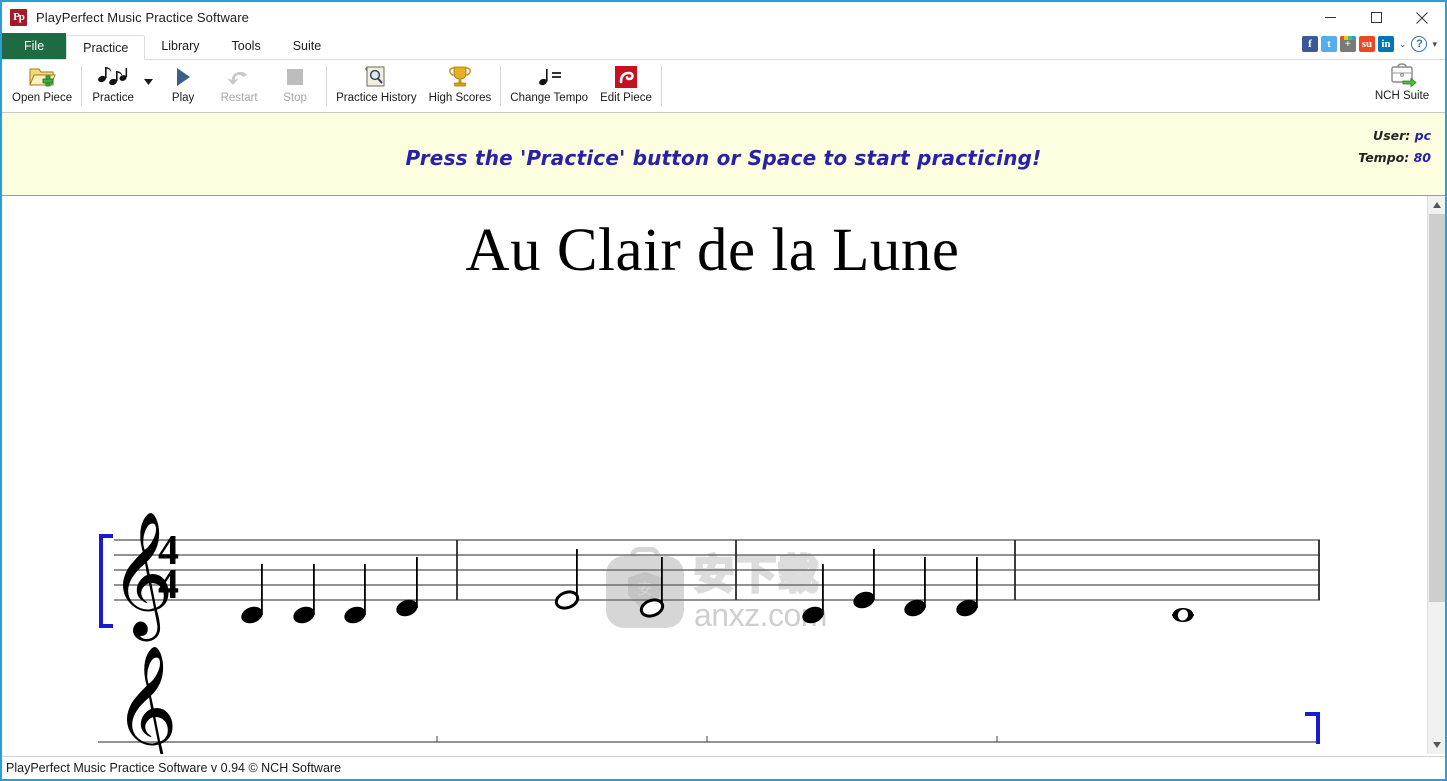 This screenshot has width=1447, height=781. I want to click on treble-clef-icon-2: 𝄞, so click(146, 699).